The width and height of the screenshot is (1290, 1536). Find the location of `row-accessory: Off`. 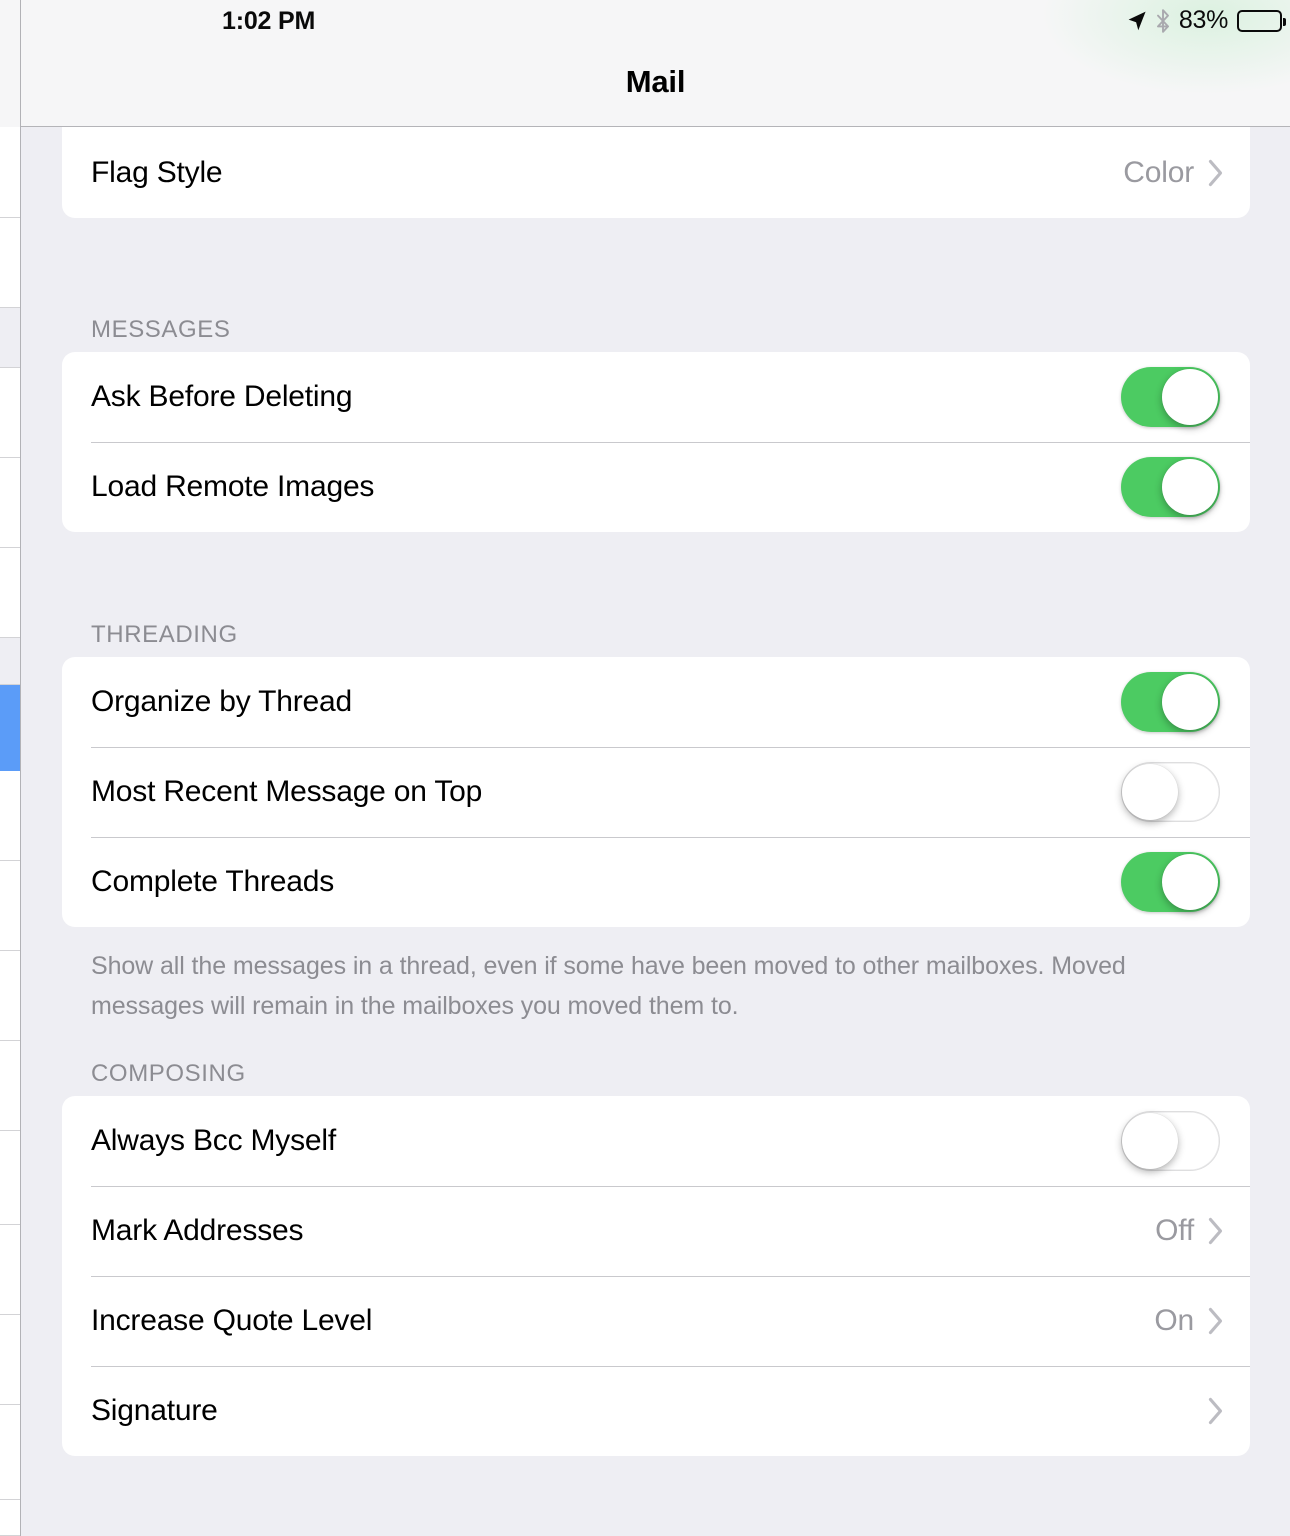

row-accessory: Off is located at coordinates (1189, 1231).